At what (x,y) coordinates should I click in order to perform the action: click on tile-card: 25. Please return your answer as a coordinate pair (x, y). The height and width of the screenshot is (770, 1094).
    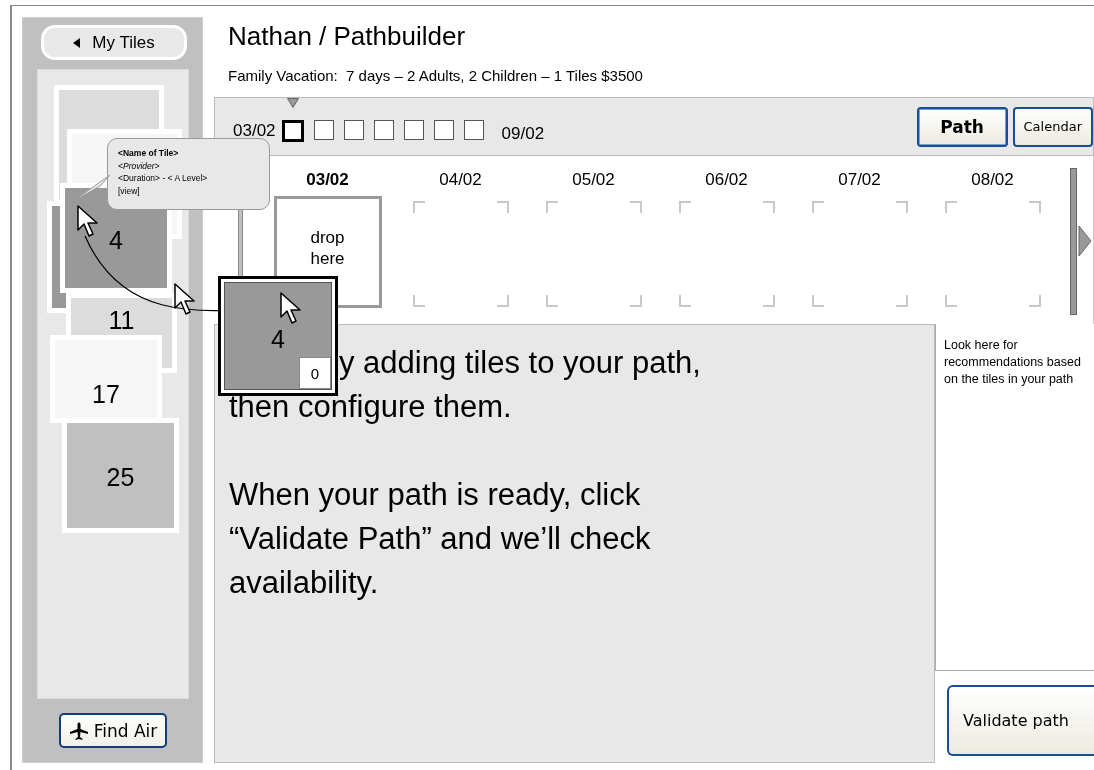
    Looking at the image, I should click on (120, 475).